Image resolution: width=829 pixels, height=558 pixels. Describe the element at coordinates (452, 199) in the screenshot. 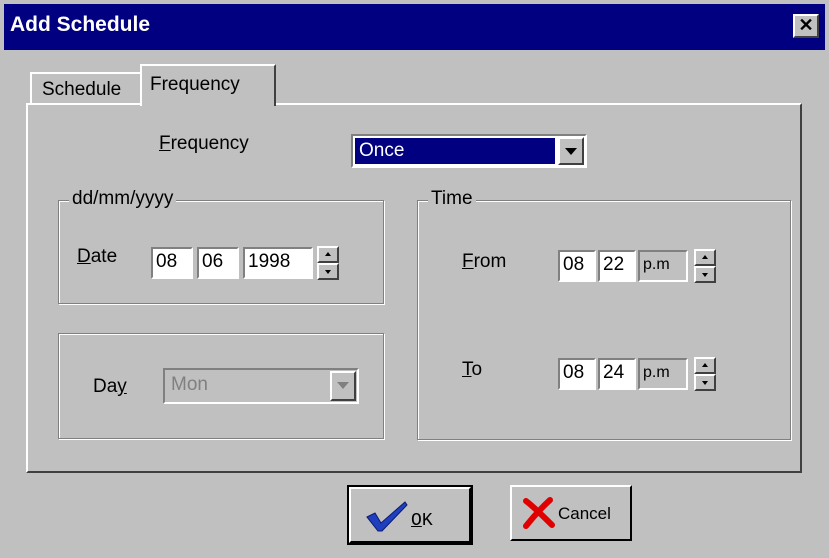

I see `time-group-legend: Time` at that location.